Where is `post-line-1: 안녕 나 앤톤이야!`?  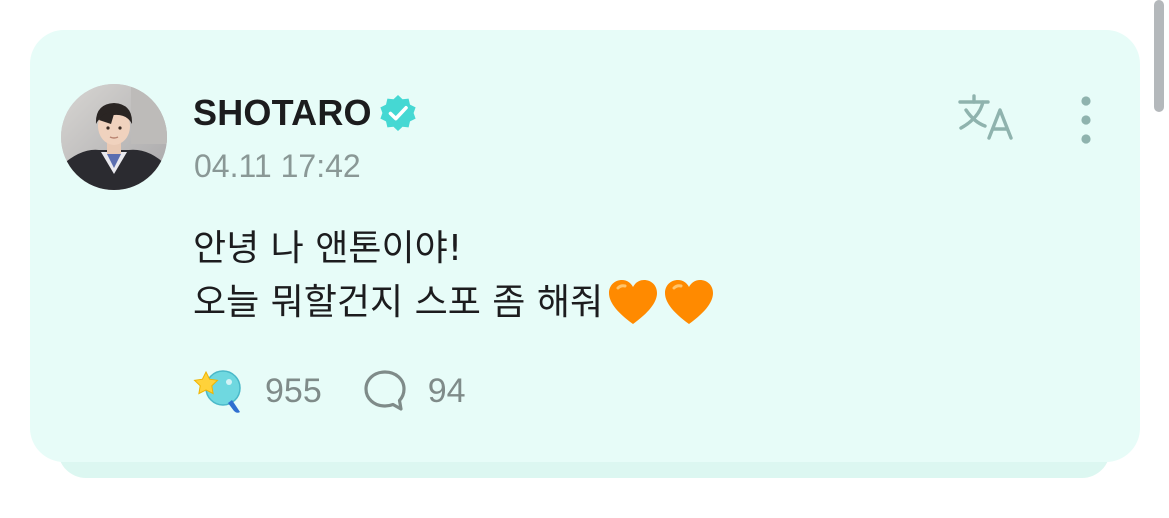
post-line-1: 안녕 나 앤톤이야! is located at coordinates (454, 249).